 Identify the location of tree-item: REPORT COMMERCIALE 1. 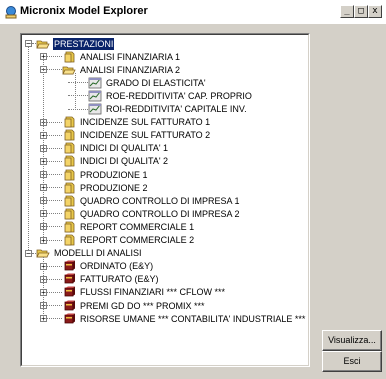
(128, 226).